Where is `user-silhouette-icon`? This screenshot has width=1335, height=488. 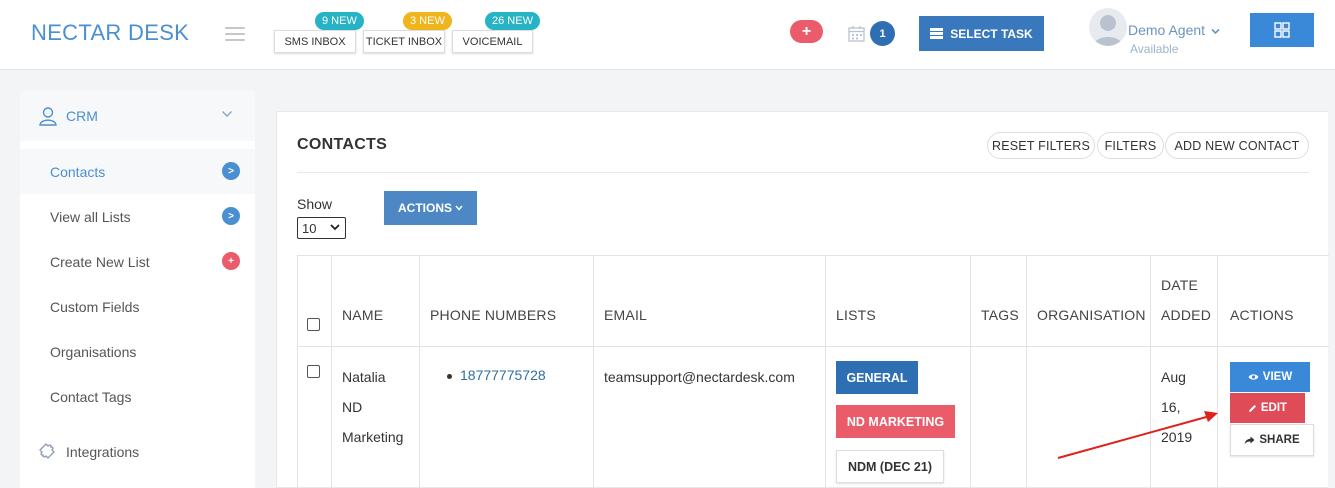
user-silhouette-icon is located at coordinates (1108, 30).